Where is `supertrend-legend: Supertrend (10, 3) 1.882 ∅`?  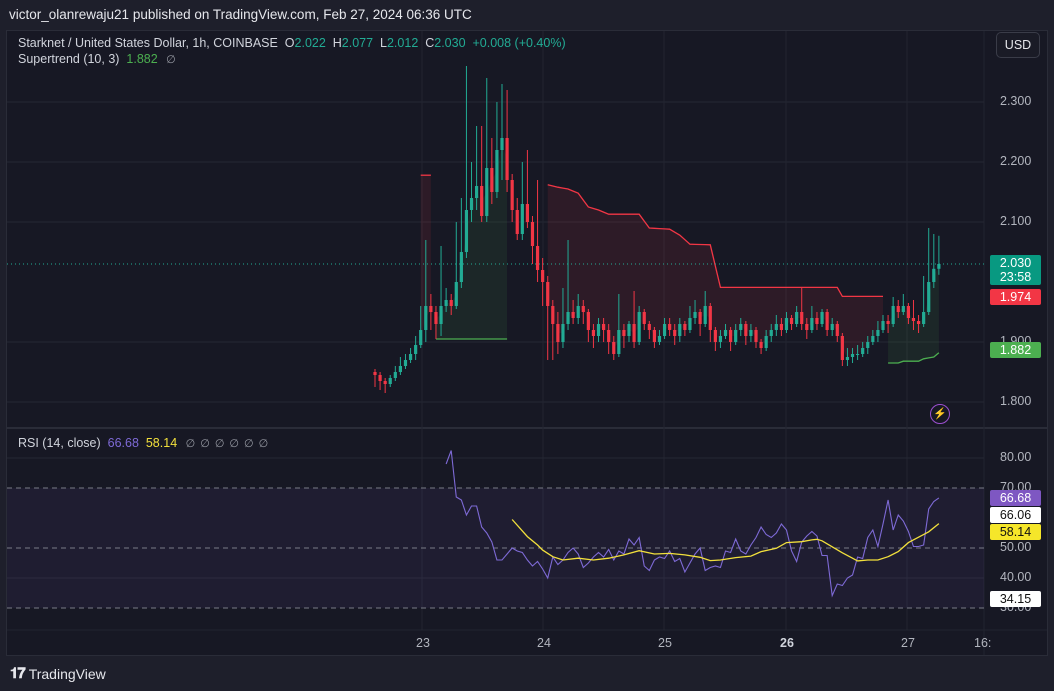
supertrend-legend: Supertrend (10, 3) 1.882 ∅ is located at coordinates (97, 59).